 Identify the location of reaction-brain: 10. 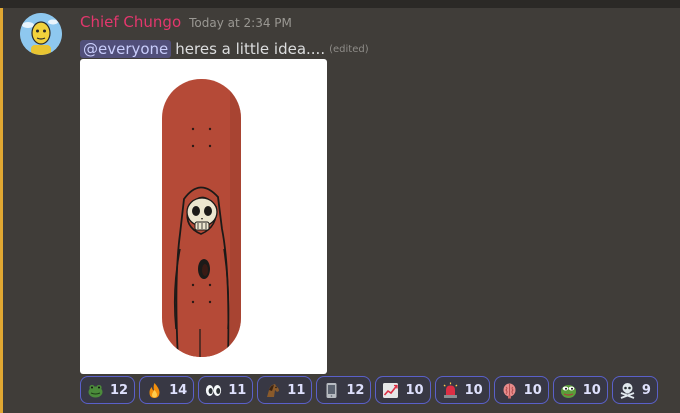
(521, 390).